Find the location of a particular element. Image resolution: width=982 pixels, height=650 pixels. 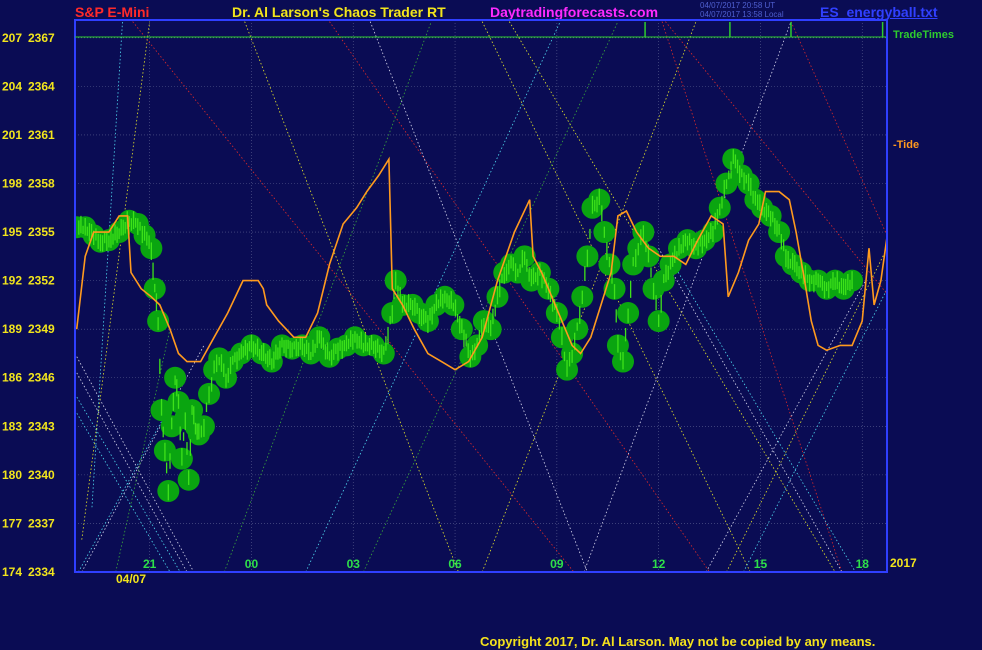

y-tick-label-left: 180 is located at coordinates (12, 475).